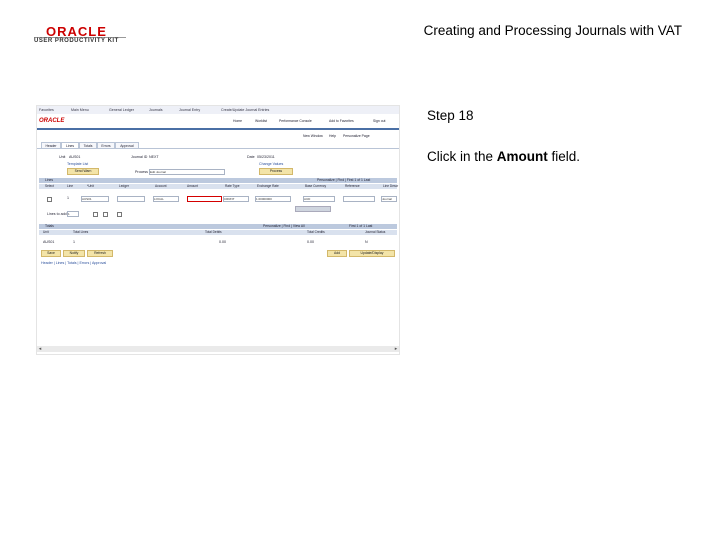 The height and width of the screenshot is (540, 720). I want to click on col-line-descr: Line Descr, so click(391, 186).